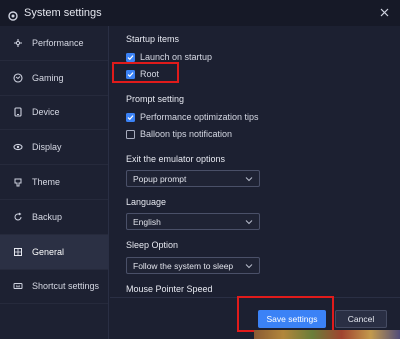 This screenshot has width=400, height=339. What do you see at coordinates (327, 334) in the screenshot?
I see `background-wallpaper-strip` at bounding box center [327, 334].